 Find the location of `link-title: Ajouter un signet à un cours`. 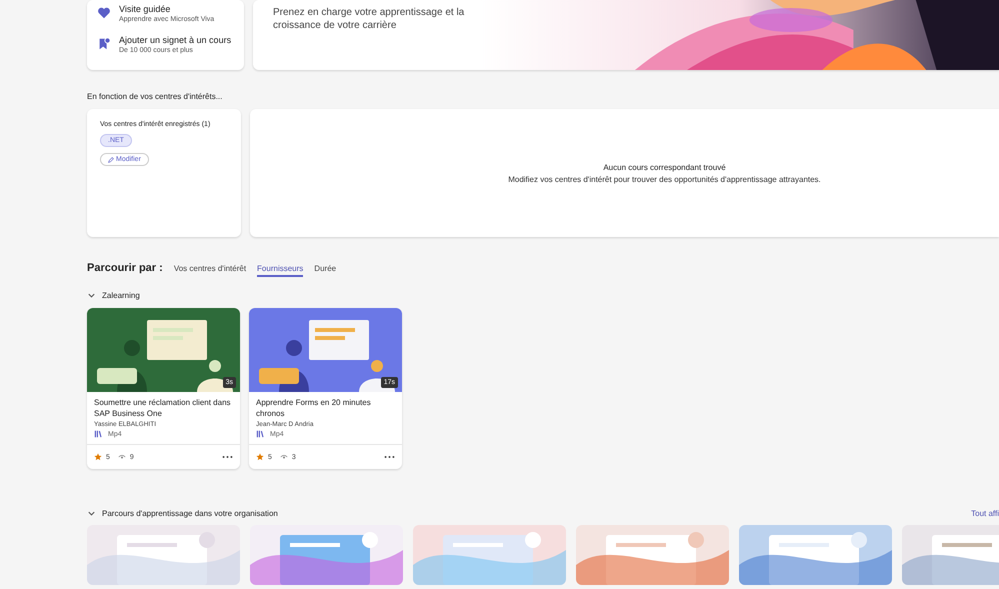

link-title: Ajouter un signet à un cours is located at coordinates (175, 40).